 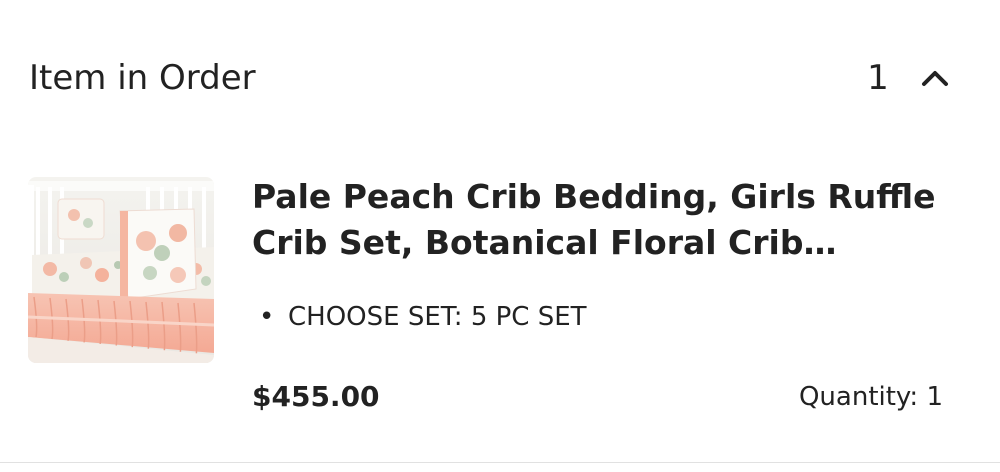 What do you see at coordinates (437, 317) in the screenshot?
I see `variation-text: CHOOSE SET: 5 PC SET` at bounding box center [437, 317].